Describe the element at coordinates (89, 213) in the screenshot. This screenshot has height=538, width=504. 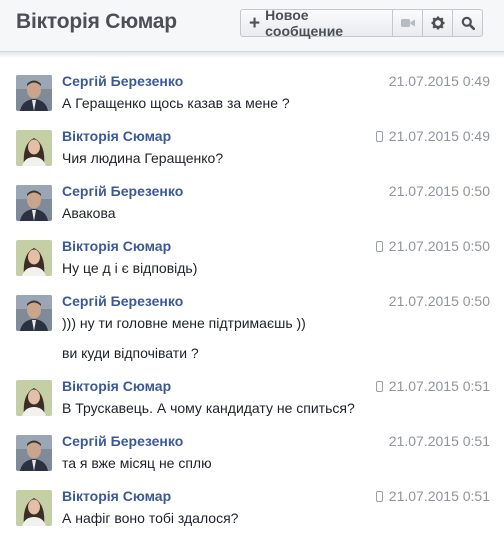
I see `message-text: Авакова` at that location.